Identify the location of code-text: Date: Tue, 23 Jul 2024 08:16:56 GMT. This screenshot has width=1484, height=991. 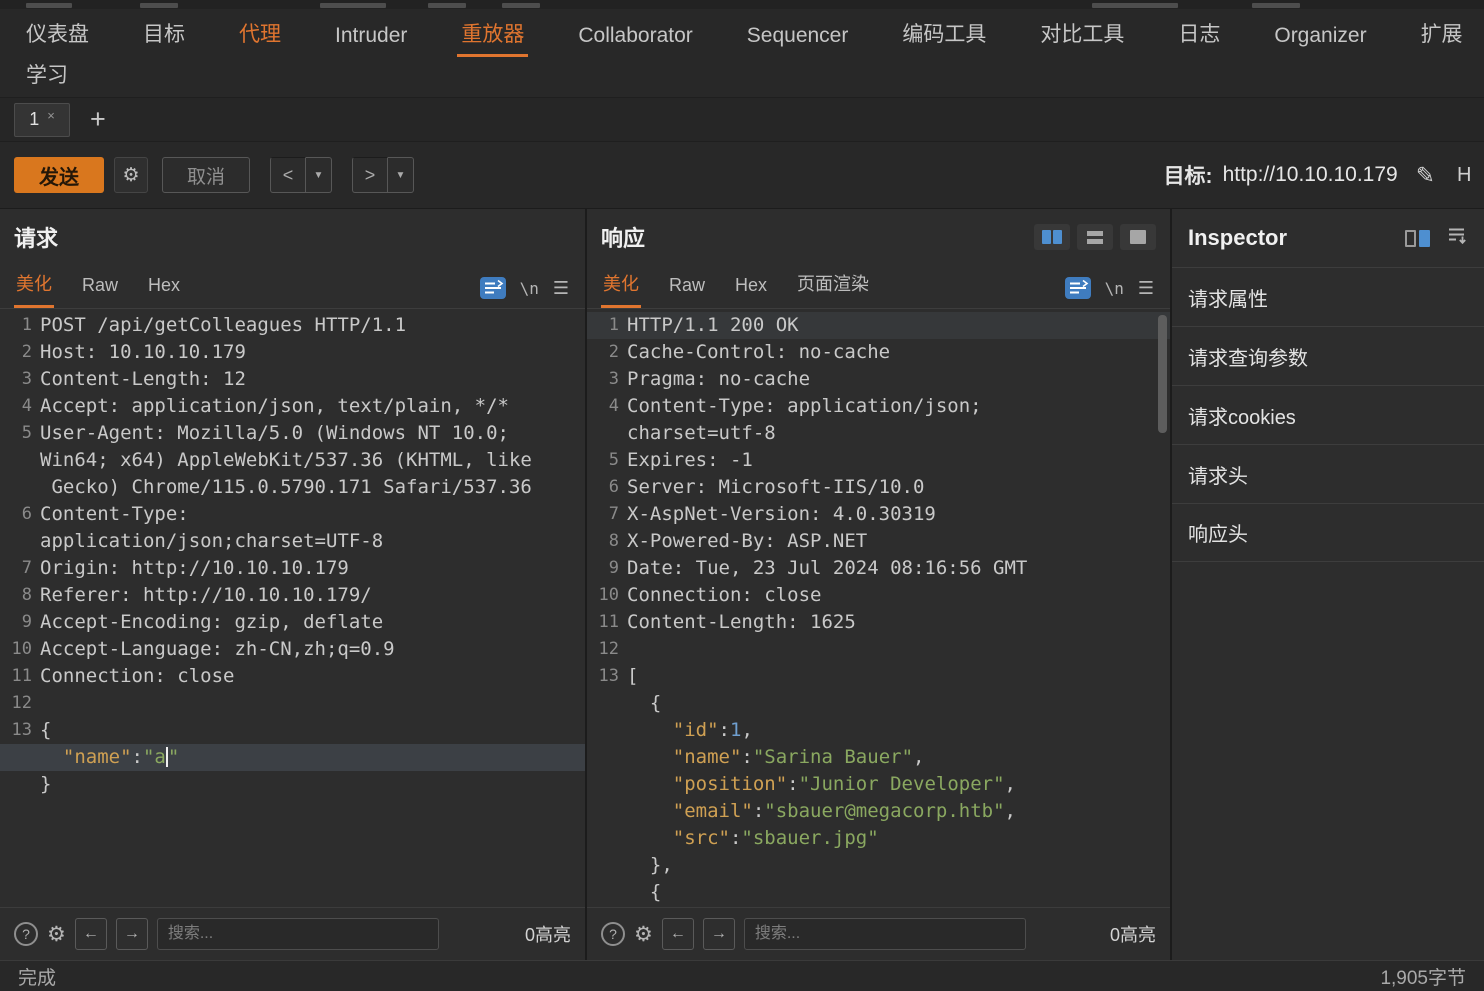
(827, 568).